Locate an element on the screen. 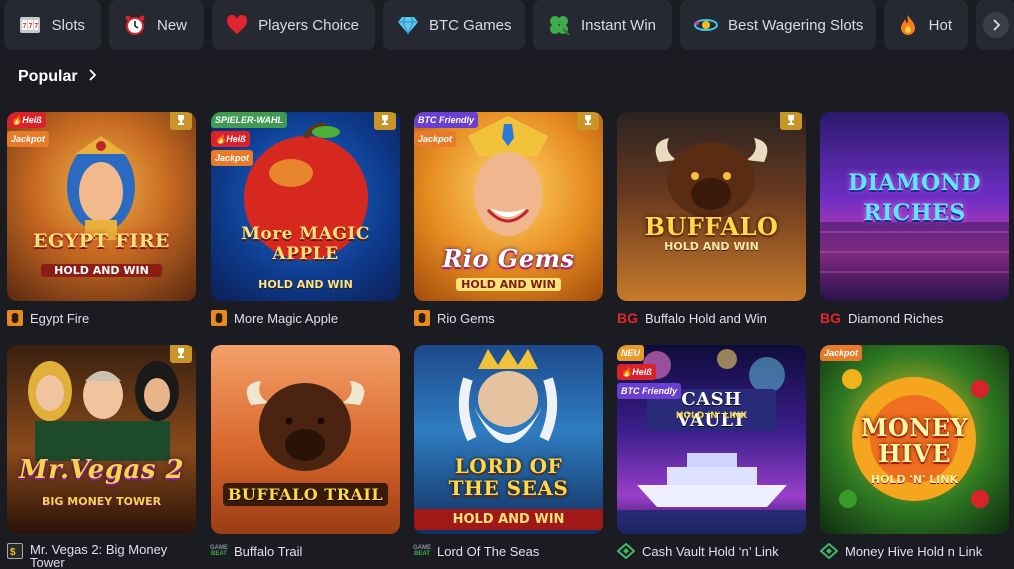 Image resolution: width=1014 pixels, height=569 pixels. category-btc-games: BTC Games is located at coordinates (454, 25).